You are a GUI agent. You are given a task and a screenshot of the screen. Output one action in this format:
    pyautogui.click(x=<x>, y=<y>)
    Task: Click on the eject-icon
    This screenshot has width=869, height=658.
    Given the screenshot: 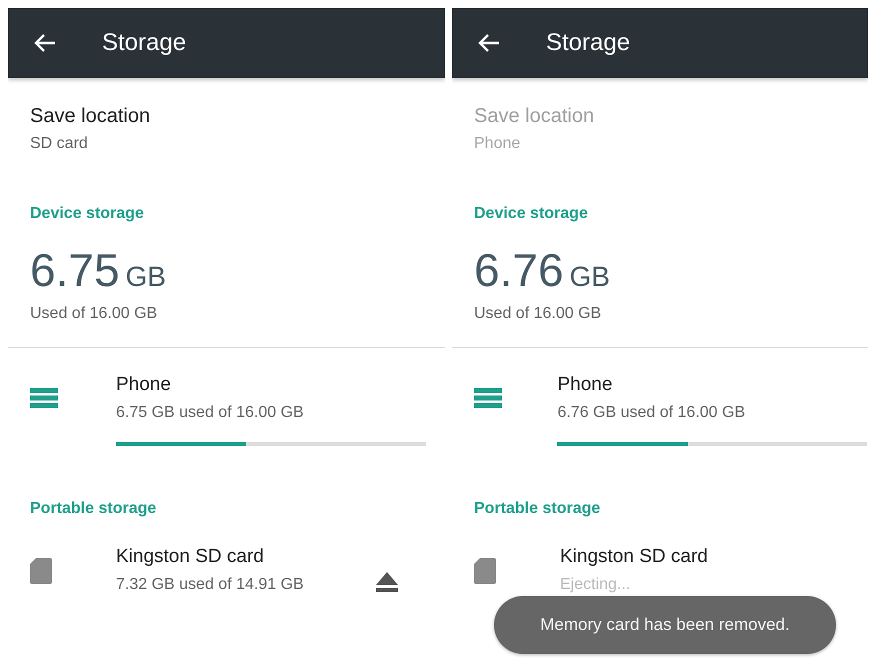 What is the action you would take?
    pyautogui.click(x=387, y=582)
    